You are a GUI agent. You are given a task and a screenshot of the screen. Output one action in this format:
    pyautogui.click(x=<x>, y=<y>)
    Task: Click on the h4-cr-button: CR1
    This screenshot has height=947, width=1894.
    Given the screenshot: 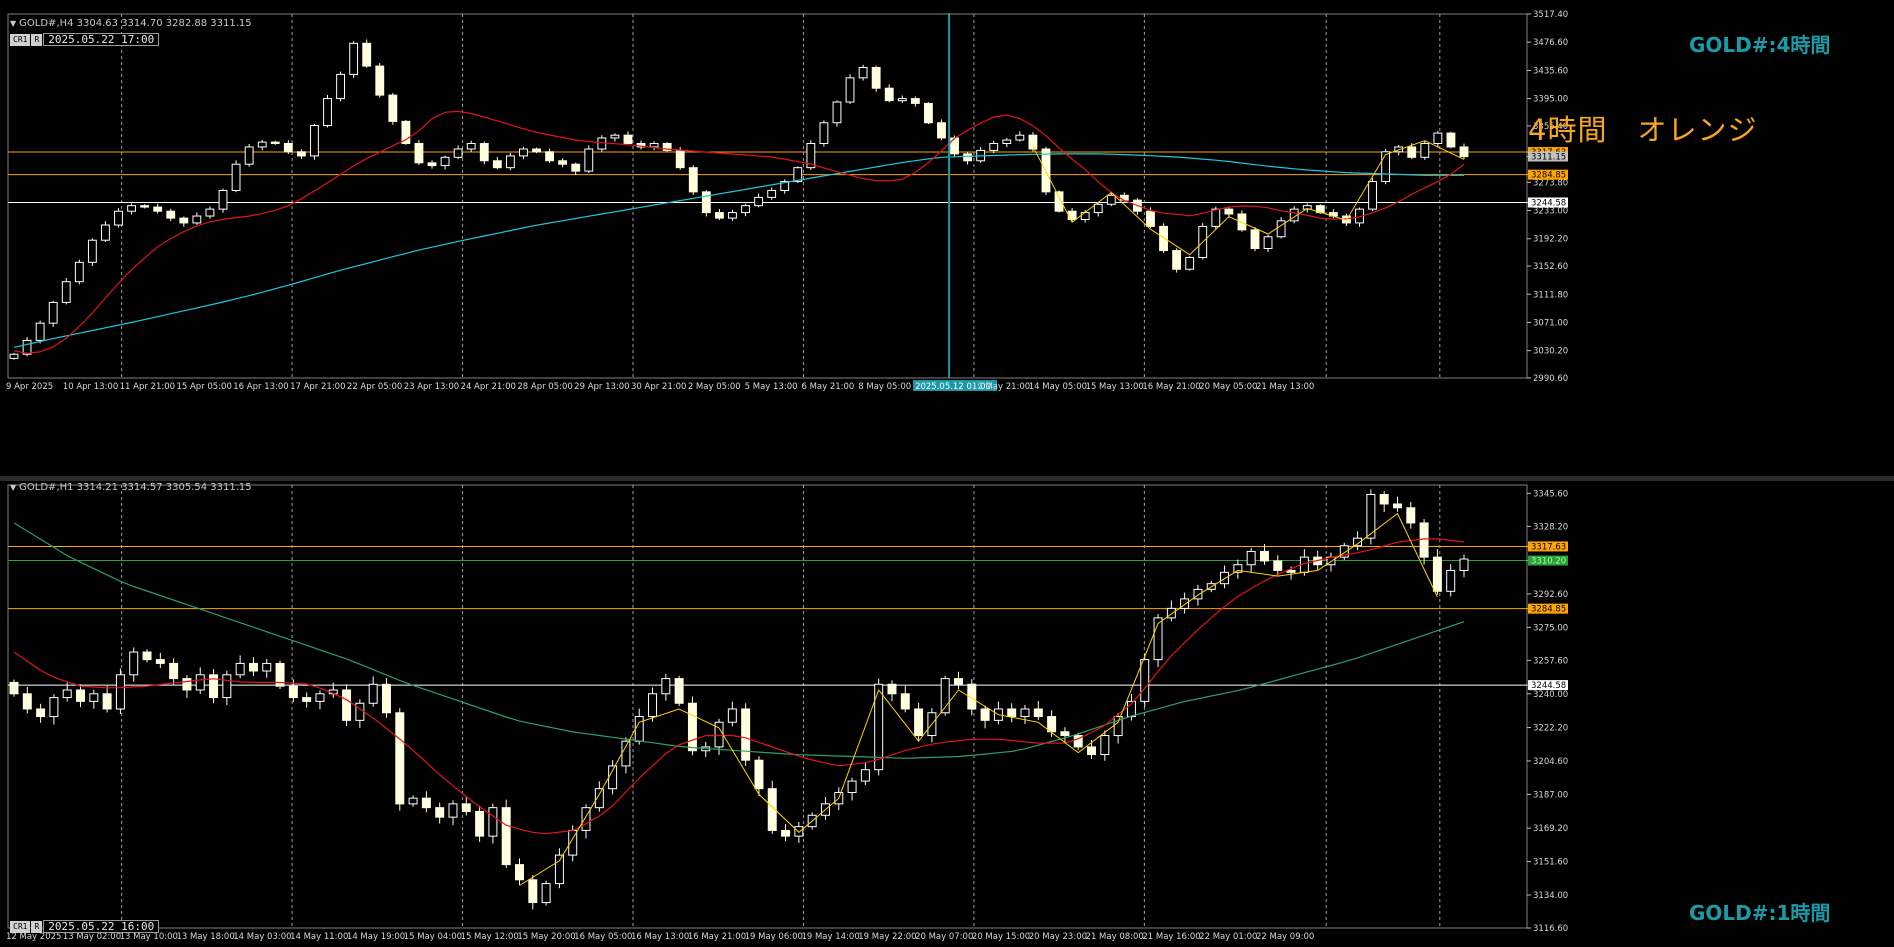 What is the action you would take?
    pyautogui.click(x=20, y=39)
    